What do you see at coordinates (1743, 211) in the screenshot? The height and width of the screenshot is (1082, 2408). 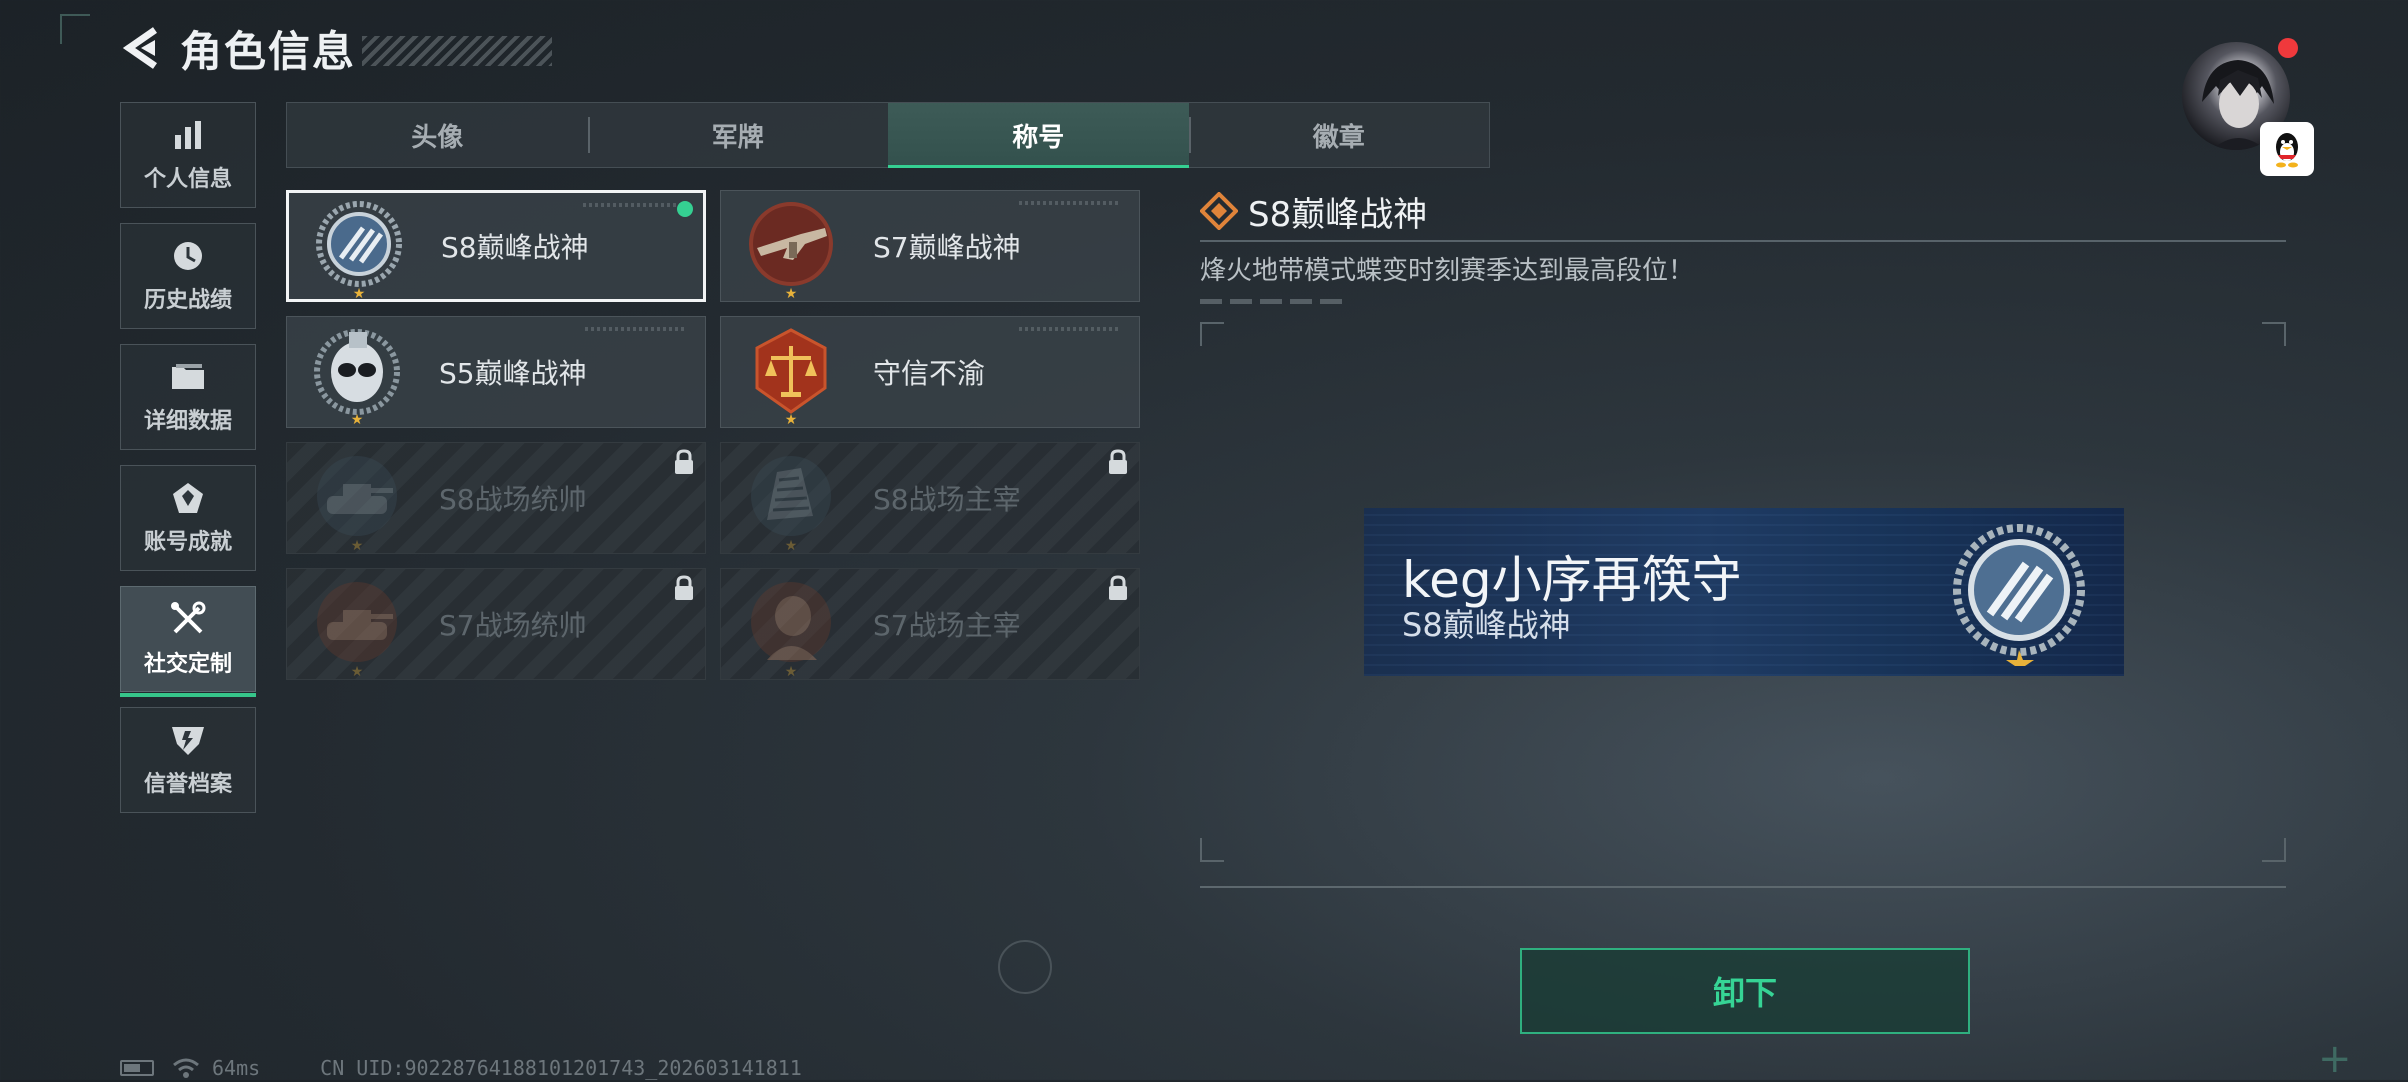 I see `detail-header: S8巅峰战神` at bounding box center [1743, 211].